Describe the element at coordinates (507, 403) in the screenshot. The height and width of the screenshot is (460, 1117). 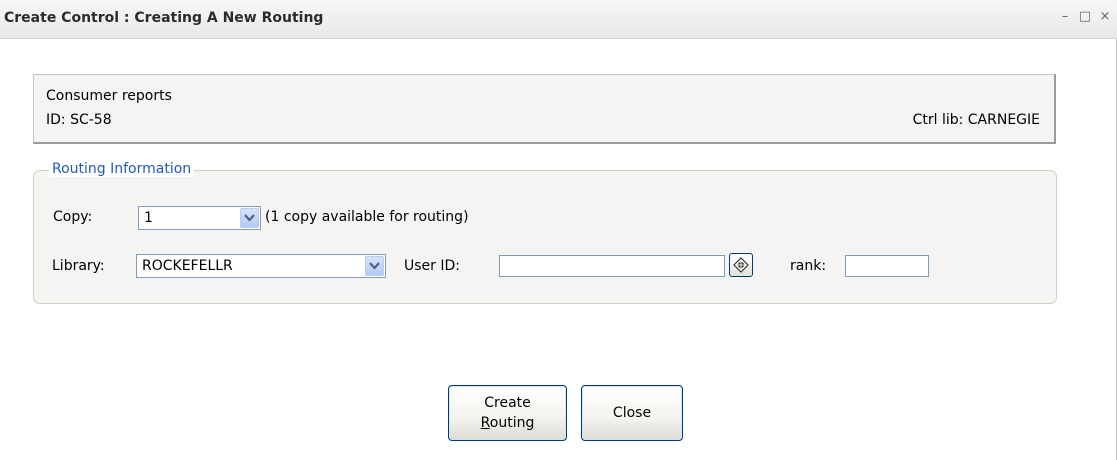
I see `create-routing-label-line1: Create` at that location.